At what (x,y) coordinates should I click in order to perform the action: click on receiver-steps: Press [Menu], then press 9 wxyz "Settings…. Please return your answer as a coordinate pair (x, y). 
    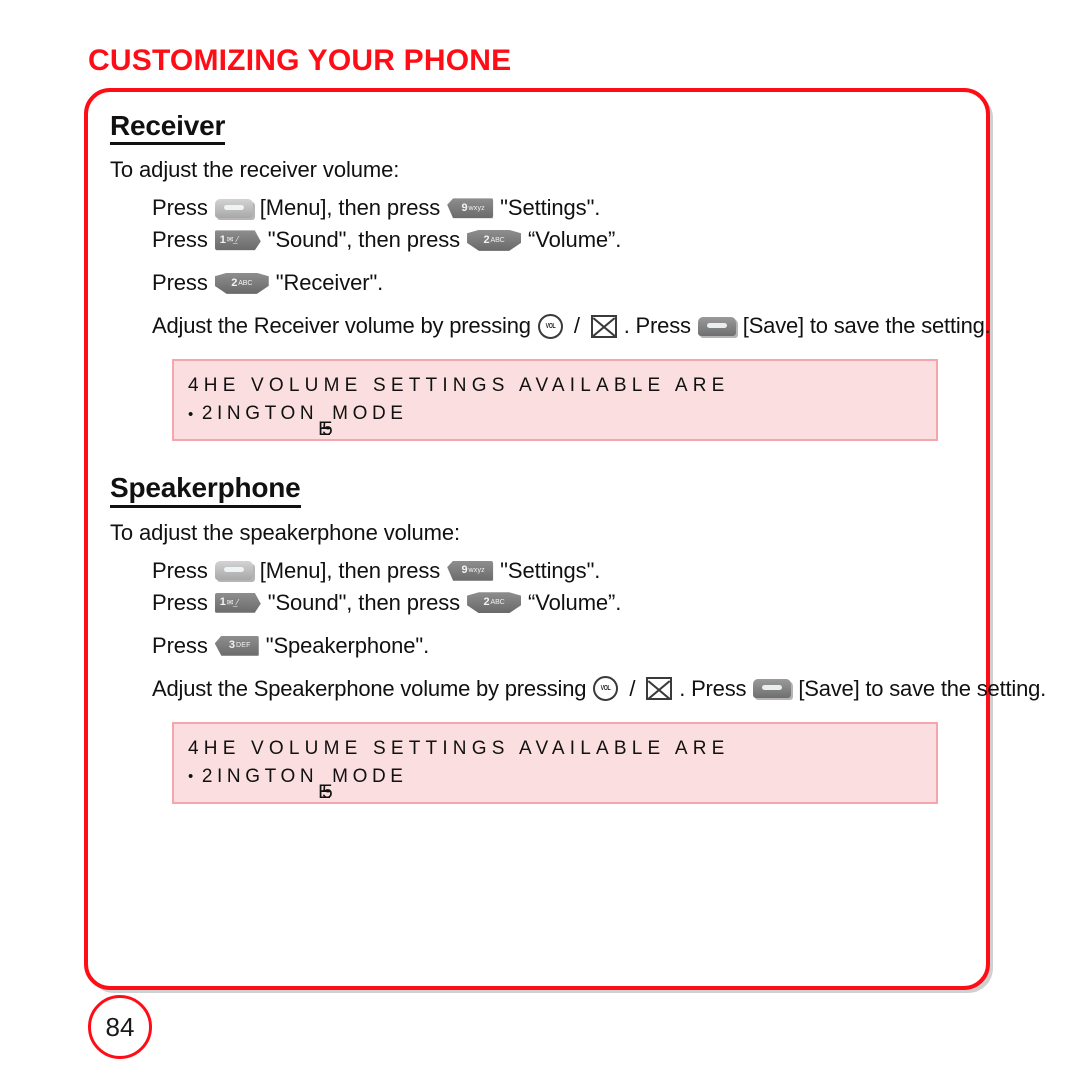
    Looking at the image, I should click on (535, 245).